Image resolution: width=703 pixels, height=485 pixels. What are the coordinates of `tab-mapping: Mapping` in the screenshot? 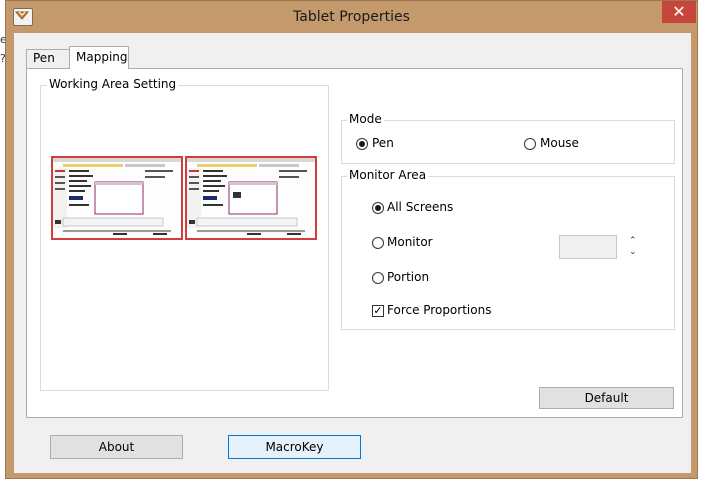 It's located at (99, 57).